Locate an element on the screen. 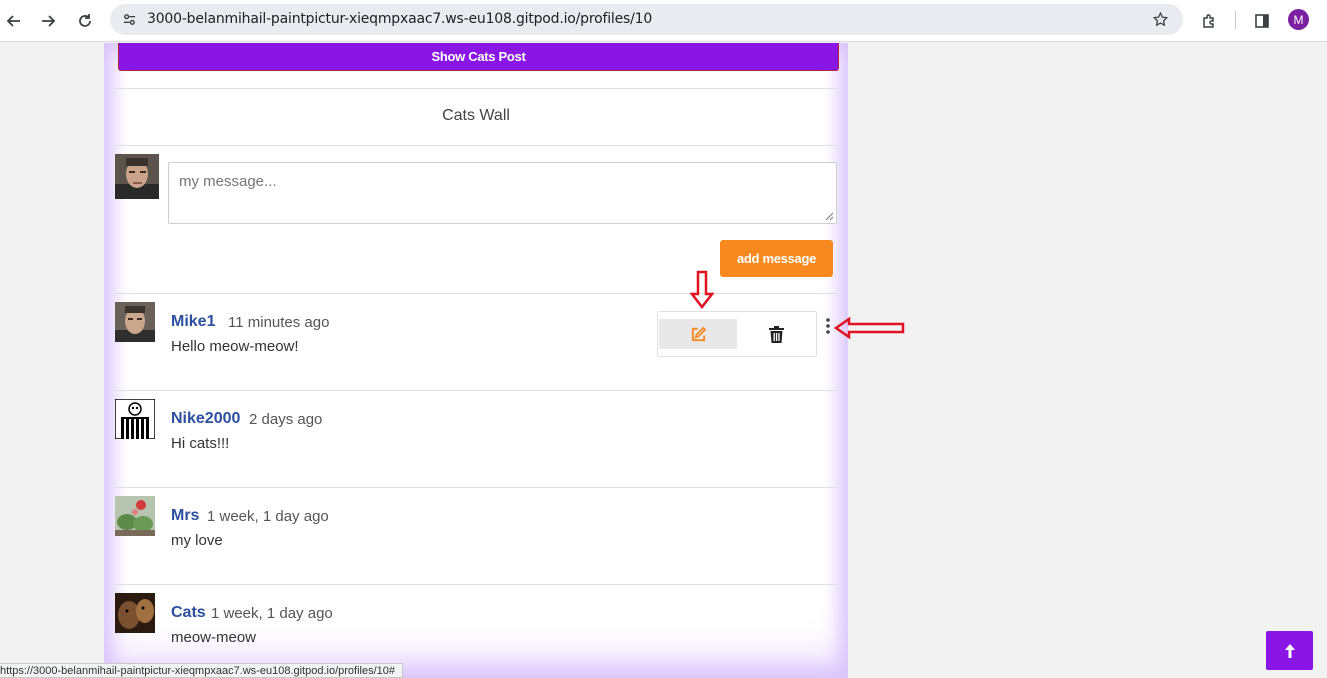 This screenshot has width=1327, height=678. bookmark-star-icon is located at coordinates (1160, 19).